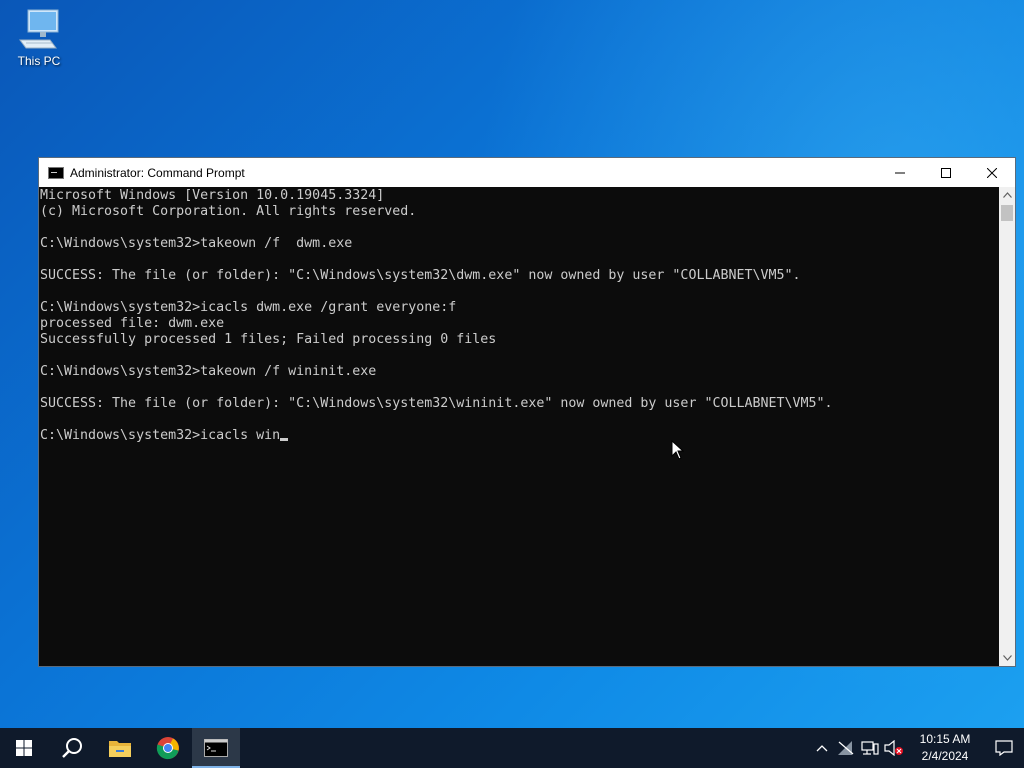 This screenshot has width=1024, height=768. Describe the element at coordinates (39, 61) in the screenshot. I see `desktop-icon-label: This PC` at that location.